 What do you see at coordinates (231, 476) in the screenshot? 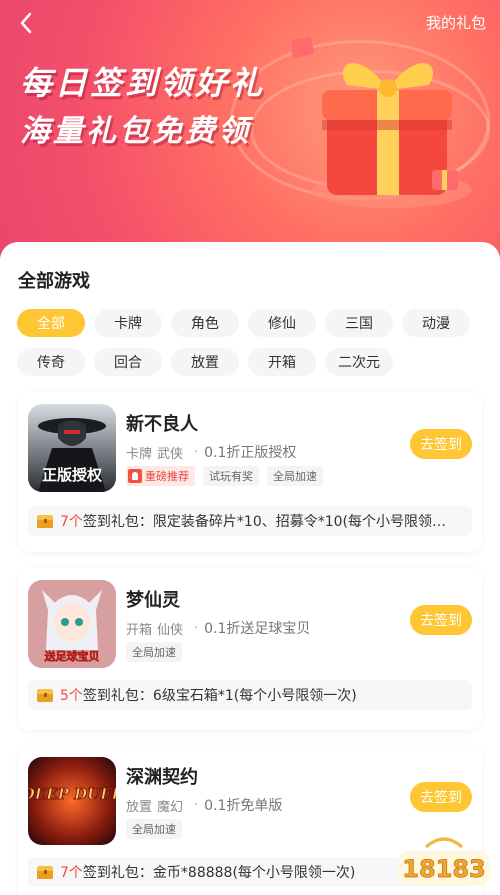
I see `trial-reward-badge: 试玩有奖` at bounding box center [231, 476].